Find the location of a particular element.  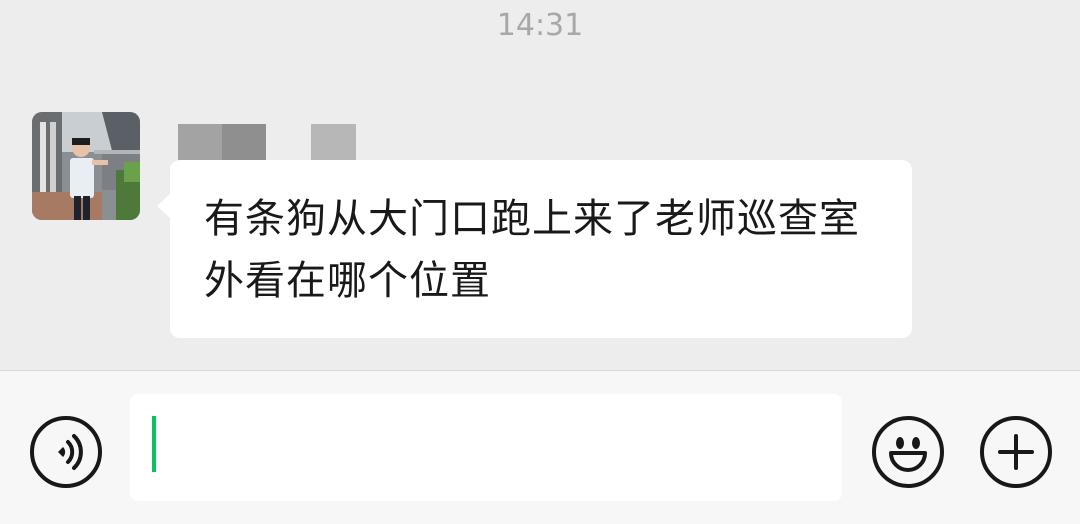

emoji-icon is located at coordinates (908, 454).